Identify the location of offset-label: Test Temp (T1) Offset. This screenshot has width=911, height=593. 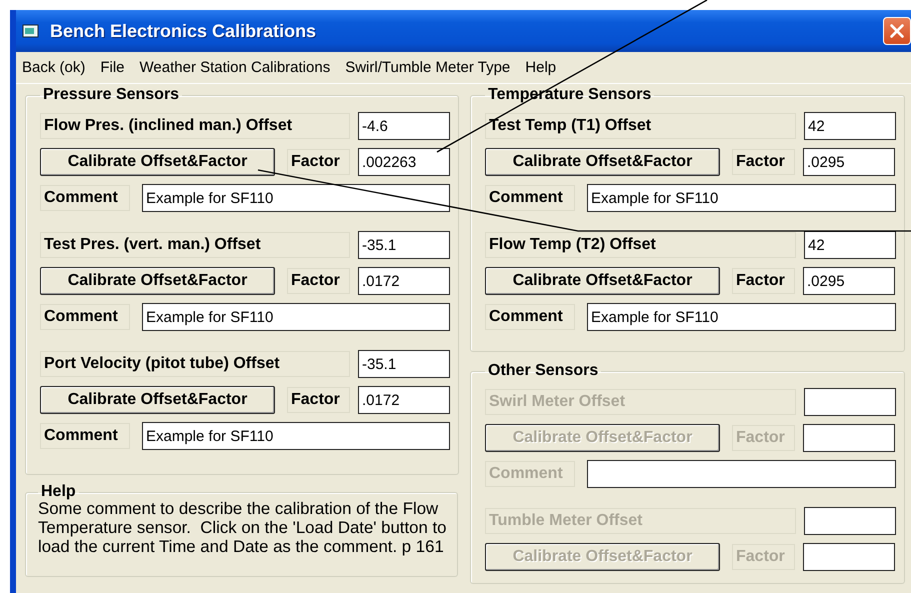
(640, 126).